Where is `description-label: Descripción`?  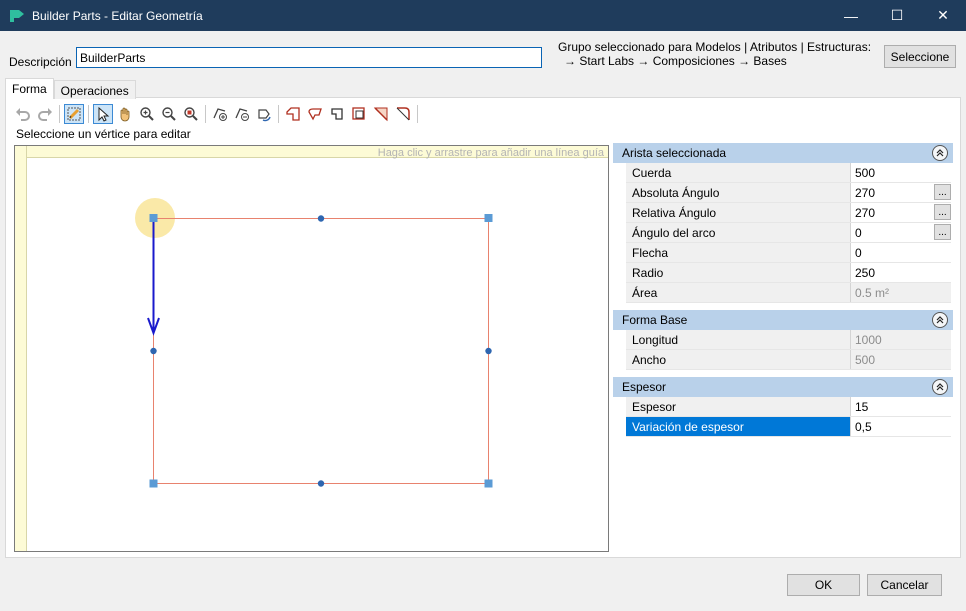 description-label: Descripción is located at coordinates (40, 62).